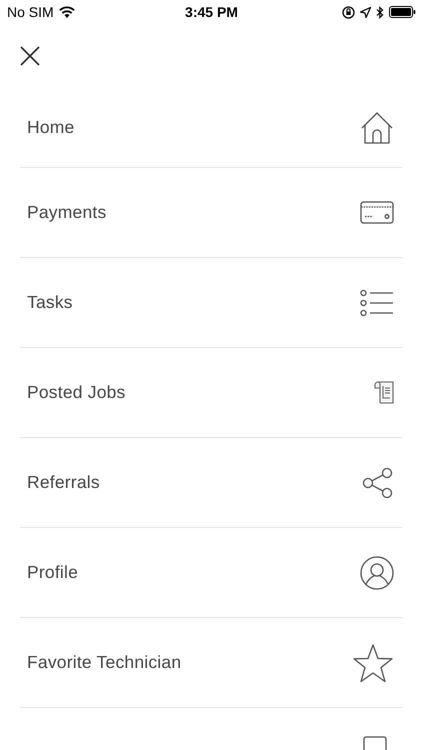 The image size is (422, 750). What do you see at coordinates (348, 12) in the screenshot?
I see `rotation-lock-icon` at bounding box center [348, 12].